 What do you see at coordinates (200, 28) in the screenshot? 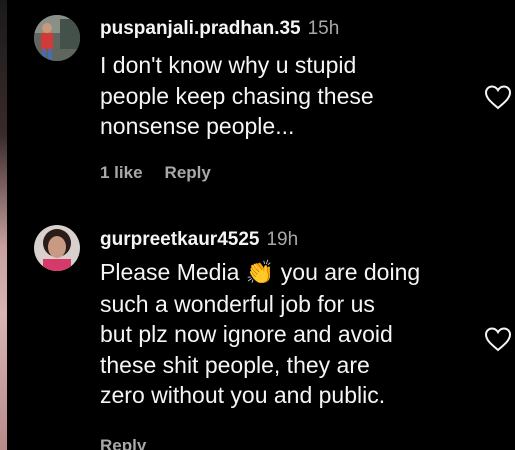
I see `comment-username: puspanjali.pradhan.35` at bounding box center [200, 28].